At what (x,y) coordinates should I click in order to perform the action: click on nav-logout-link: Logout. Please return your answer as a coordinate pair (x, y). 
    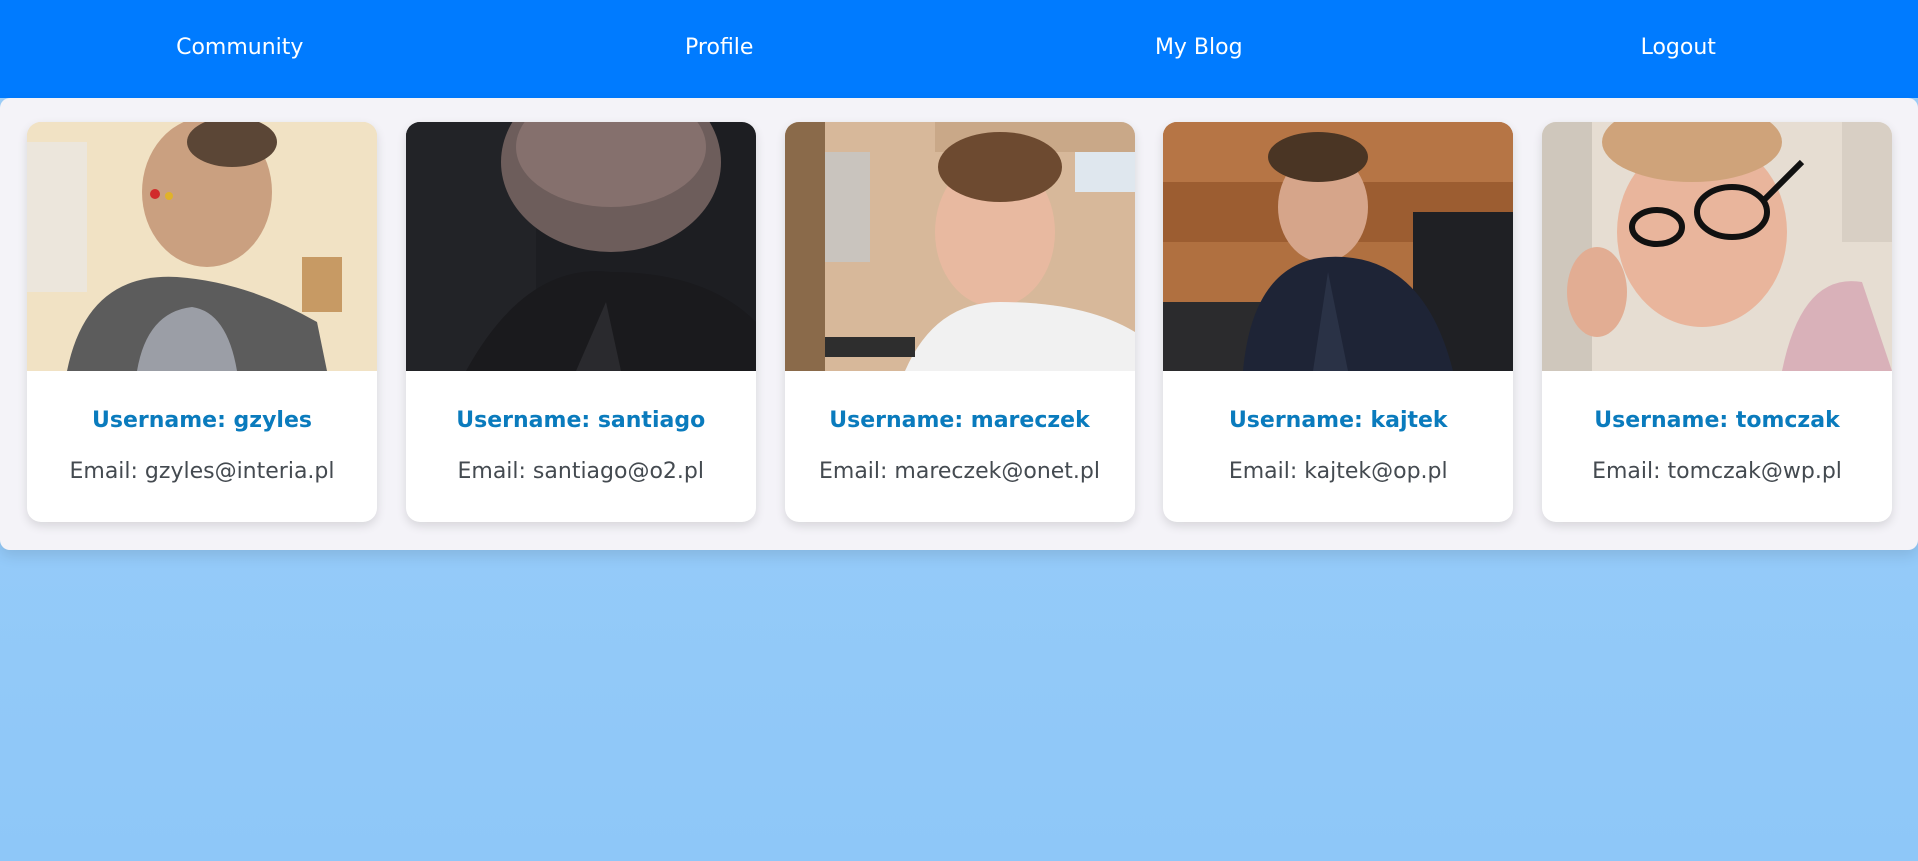
    Looking at the image, I should click on (1678, 49).